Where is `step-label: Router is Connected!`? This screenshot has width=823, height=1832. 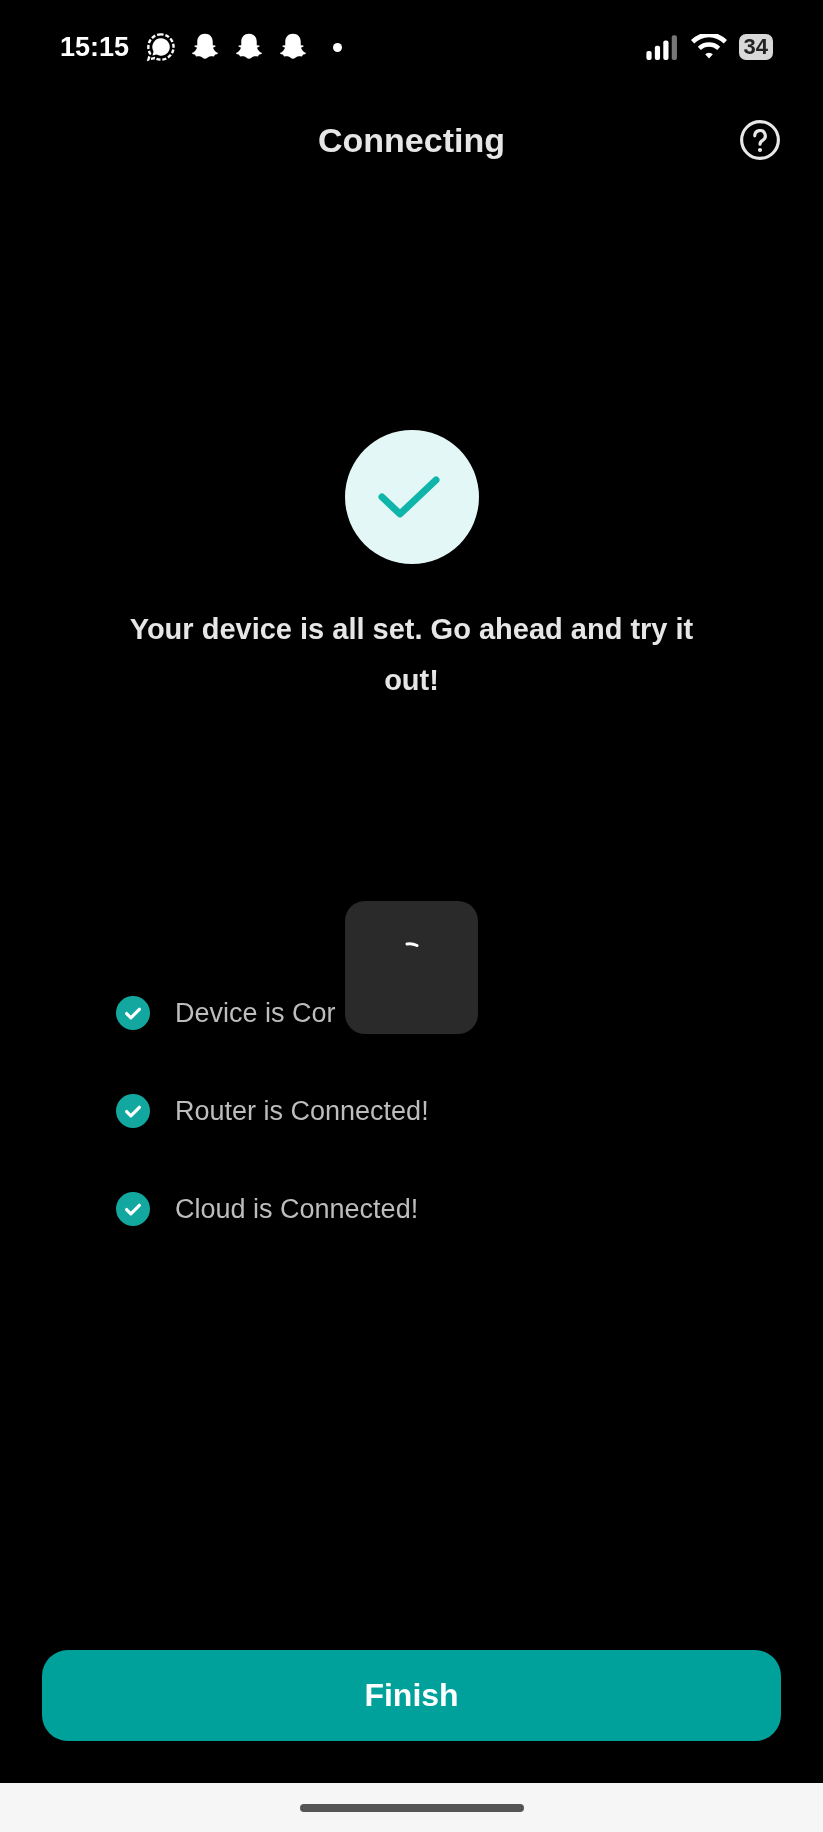 step-label: Router is Connected! is located at coordinates (302, 1111).